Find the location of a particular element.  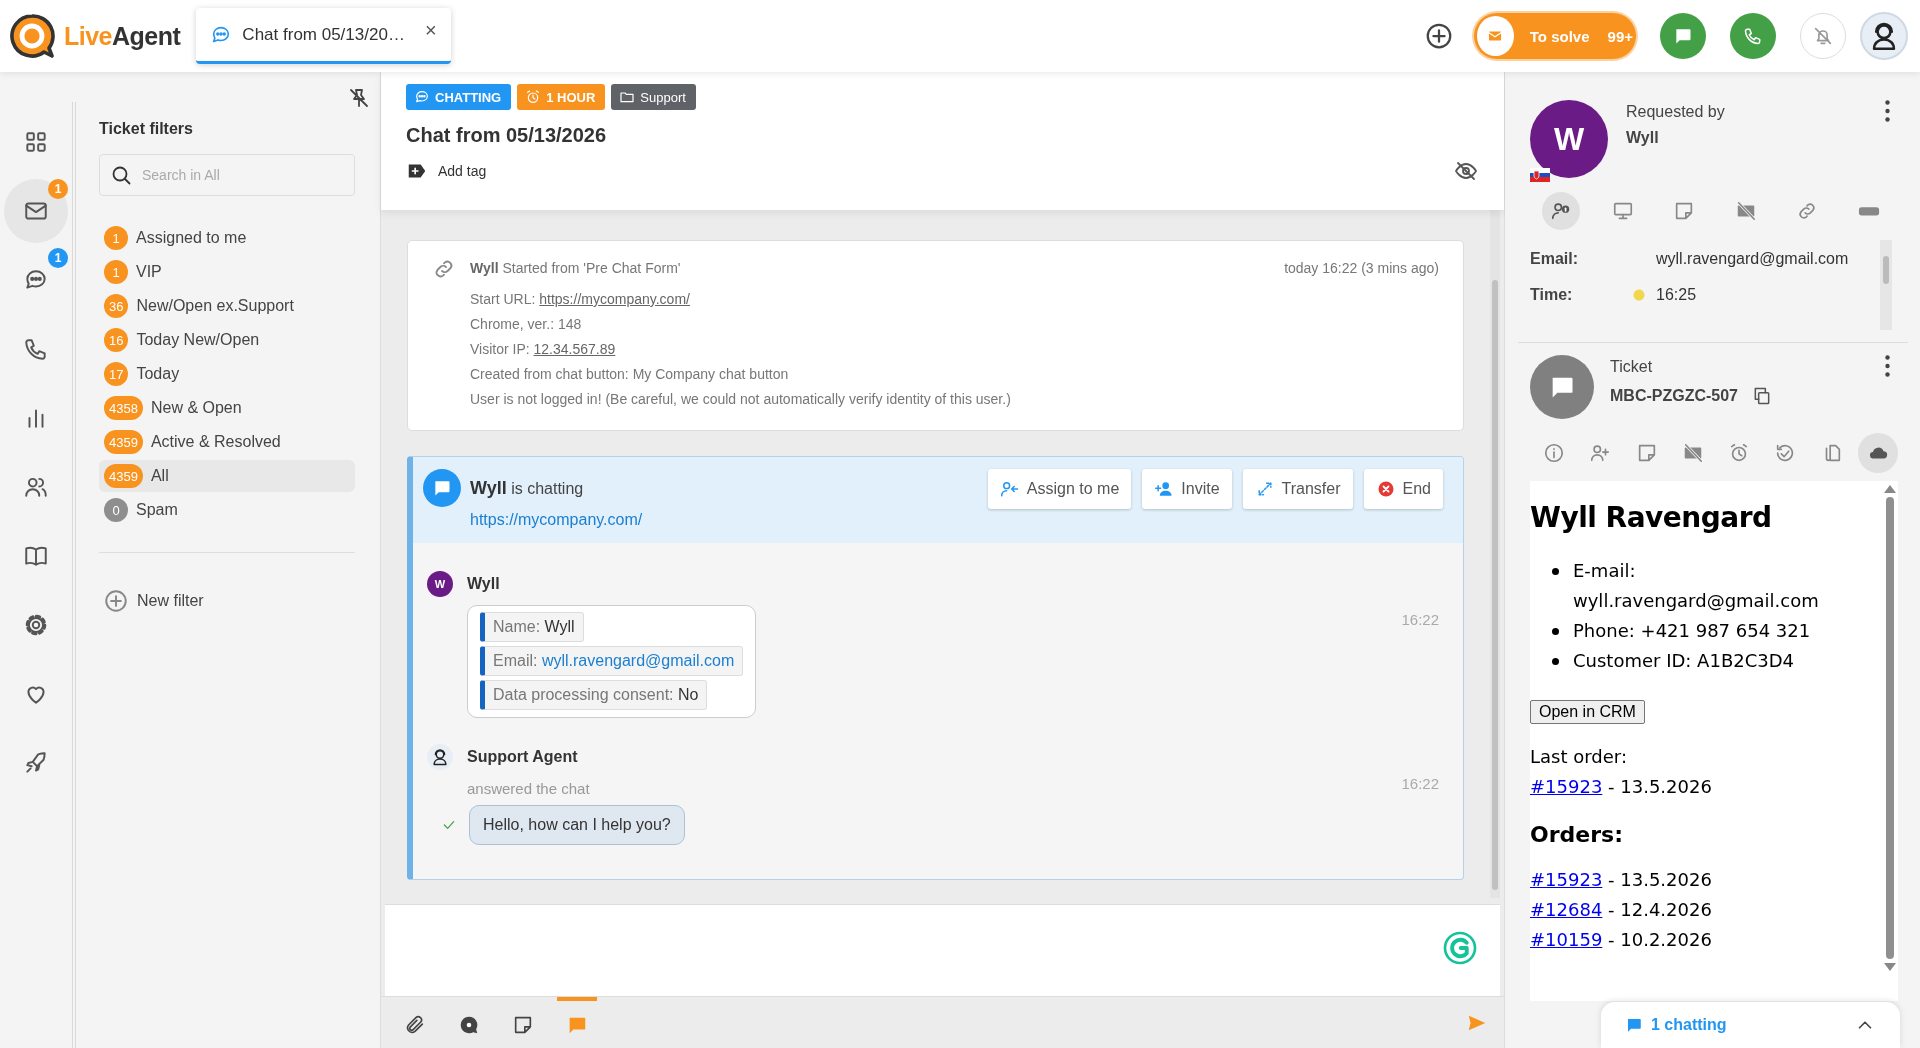

filter-item: 1 Assigned to me is located at coordinates (227, 238).